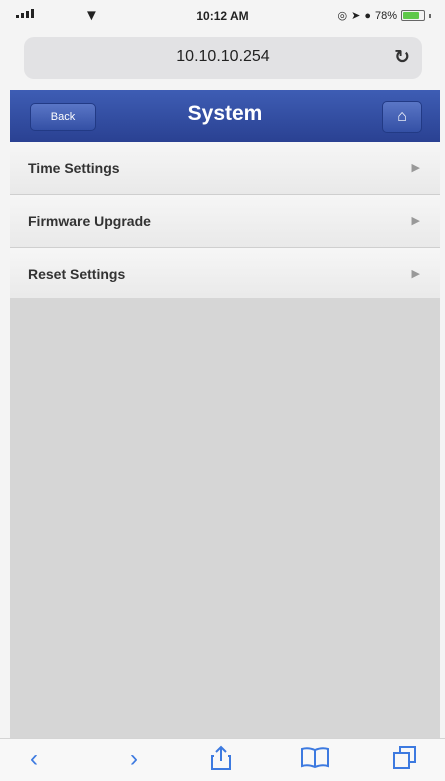 The height and width of the screenshot is (781, 445). I want to click on share-icon, so click(221, 761).